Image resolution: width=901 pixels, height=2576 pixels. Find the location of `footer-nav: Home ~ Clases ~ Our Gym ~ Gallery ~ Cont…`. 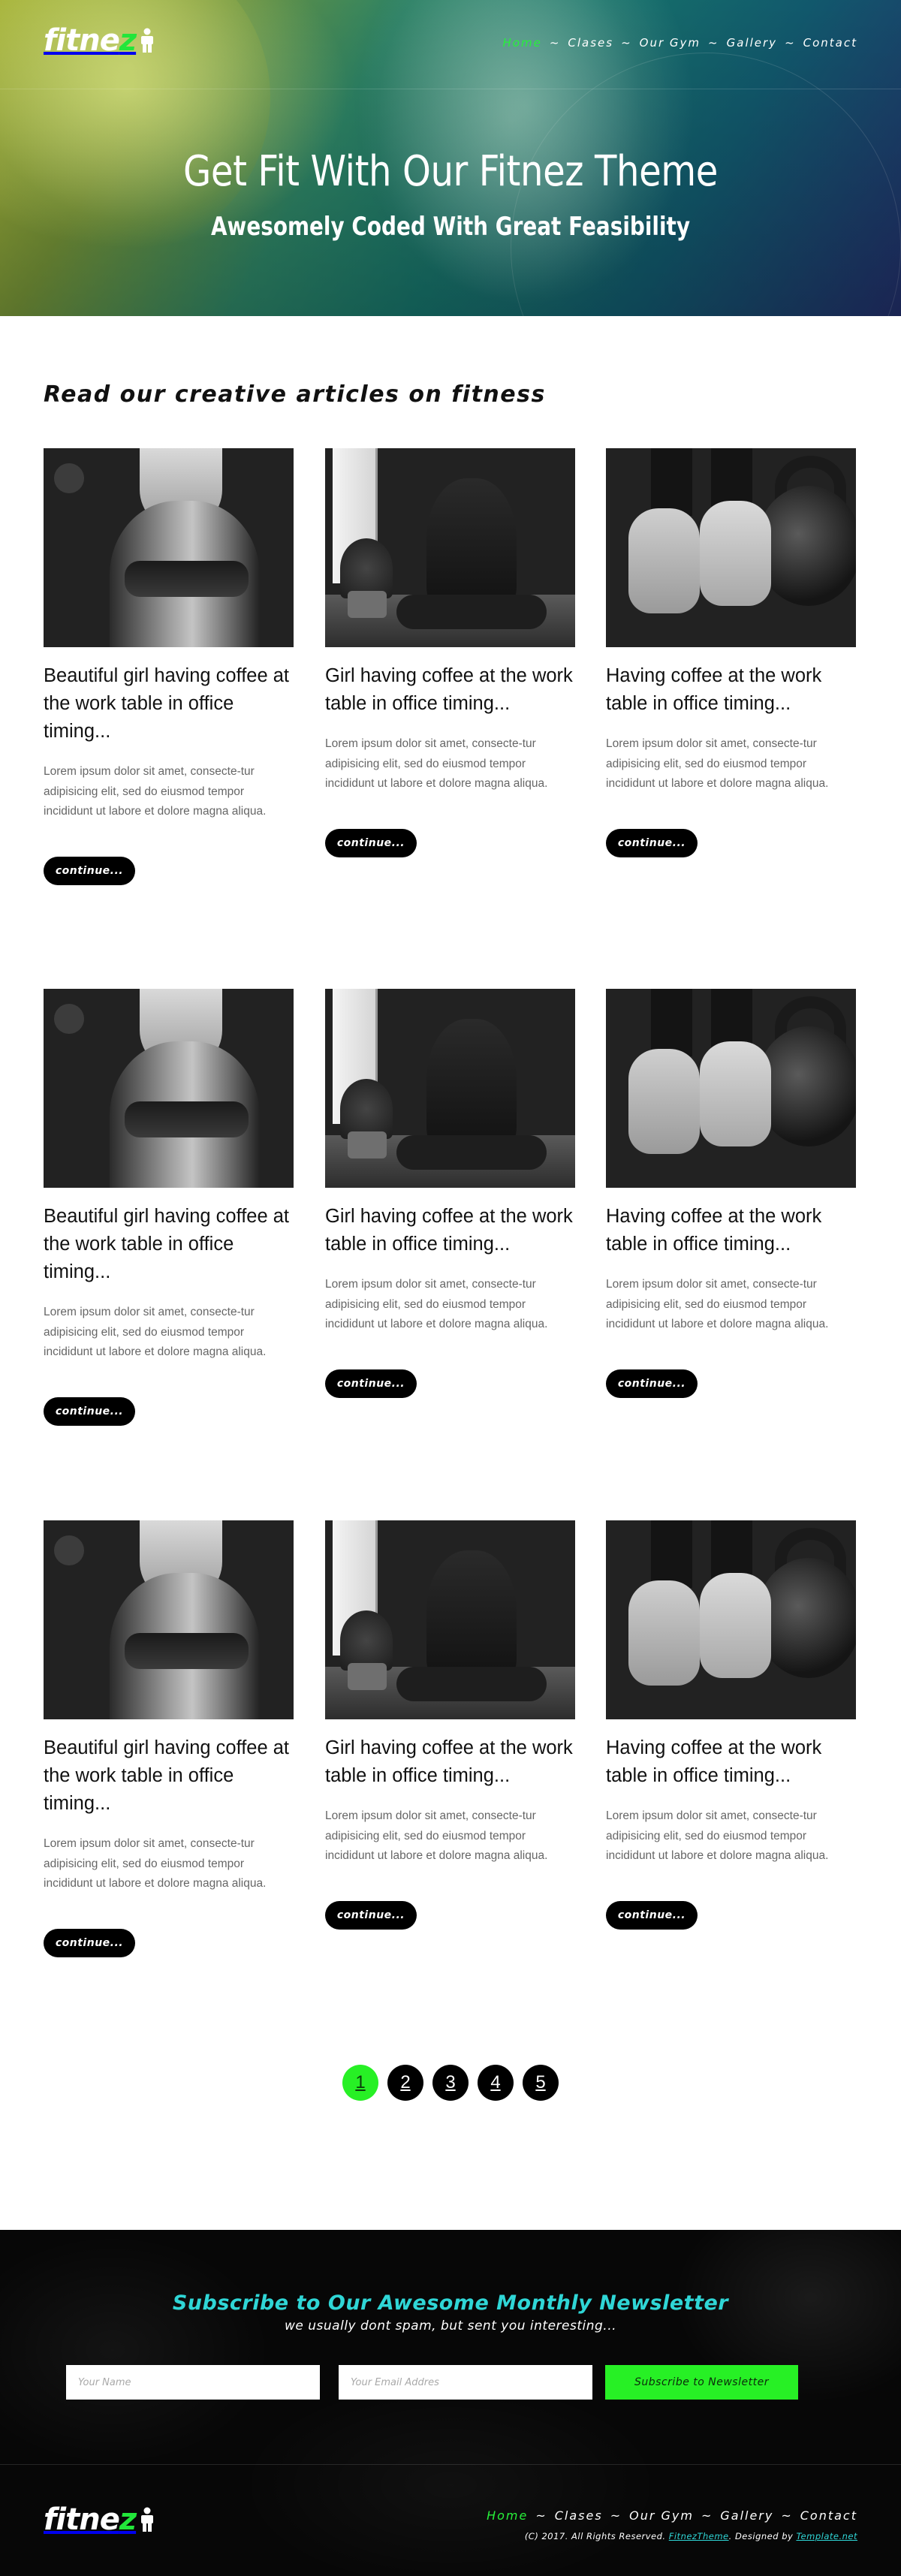

footer-nav: Home ~ Clases ~ Our Gym ~ Gallery ~ Cont… is located at coordinates (672, 2515).